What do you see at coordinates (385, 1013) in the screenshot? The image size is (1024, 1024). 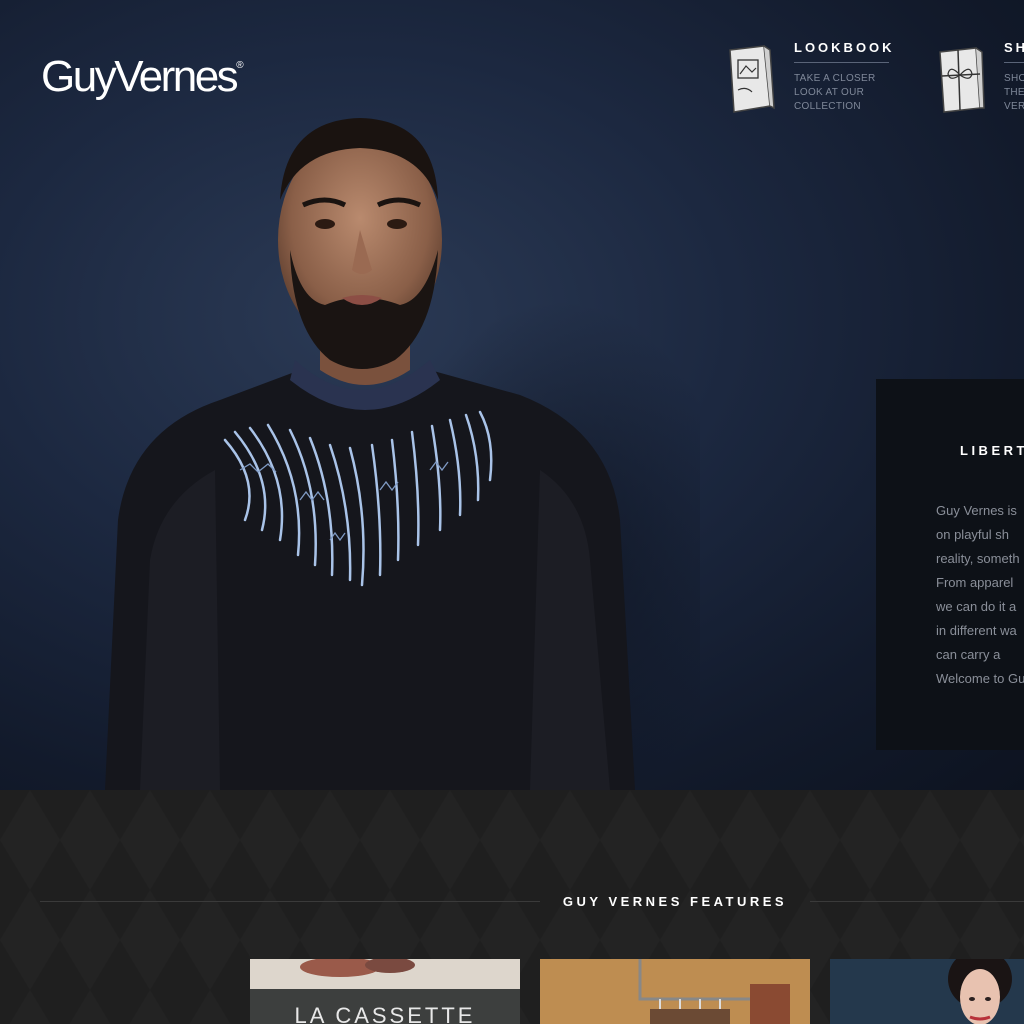 I see `svg-text: LA CASSETTE` at bounding box center [385, 1013].